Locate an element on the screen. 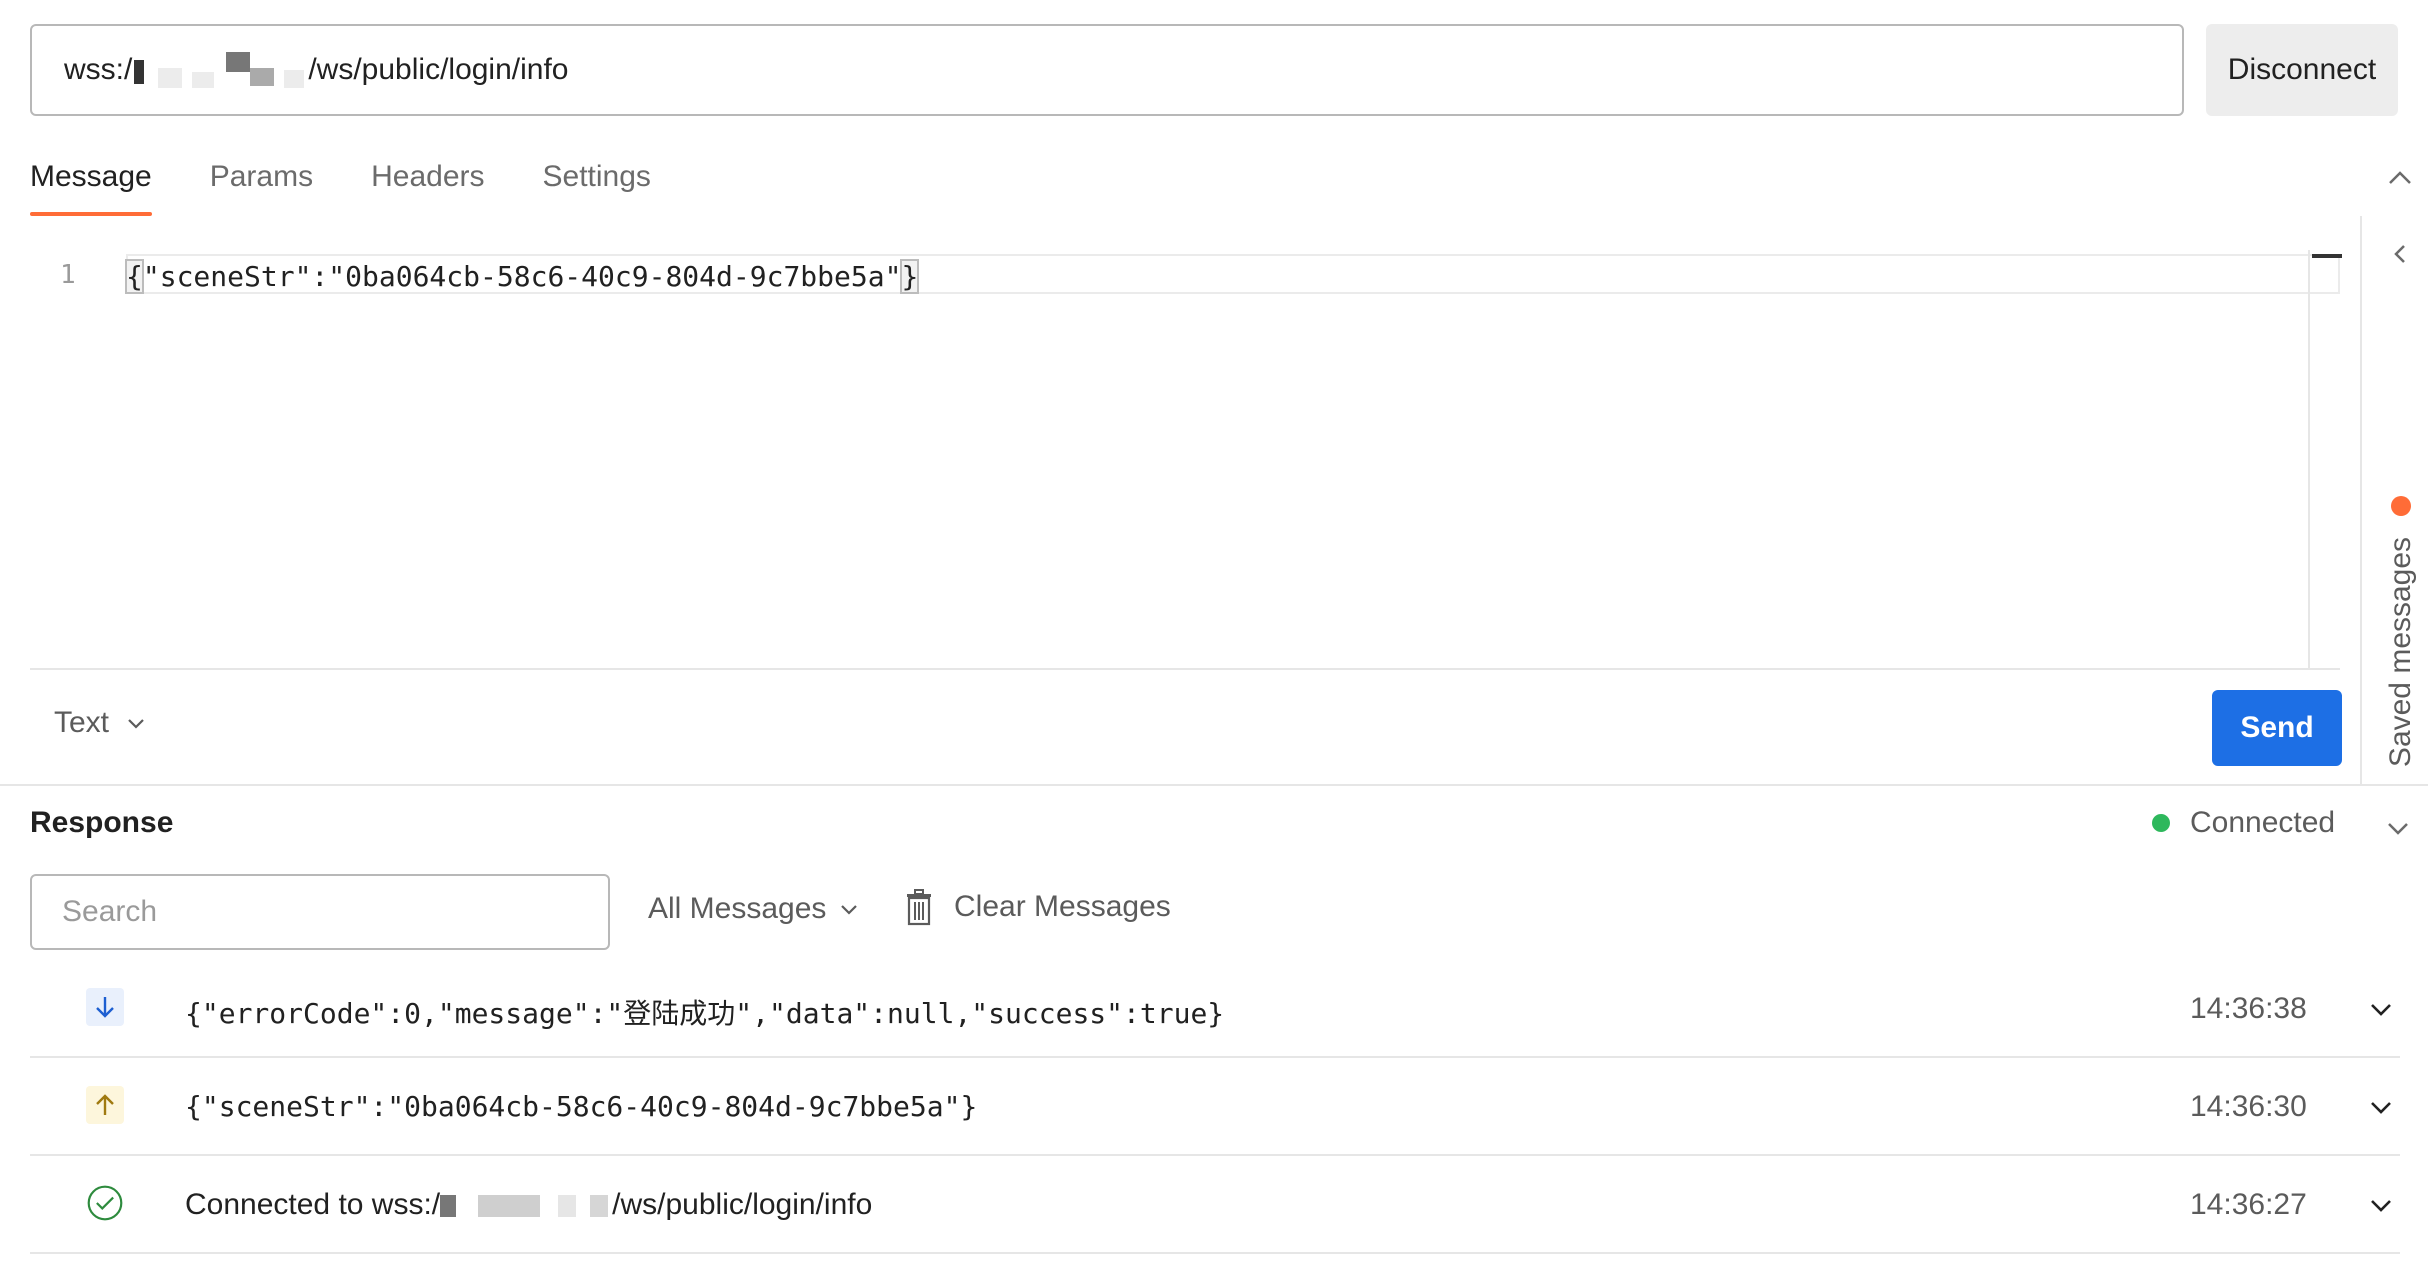 The width and height of the screenshot is (2428, 1272). message-time: 14:36:30 is located at coordinates (2248, 1106).